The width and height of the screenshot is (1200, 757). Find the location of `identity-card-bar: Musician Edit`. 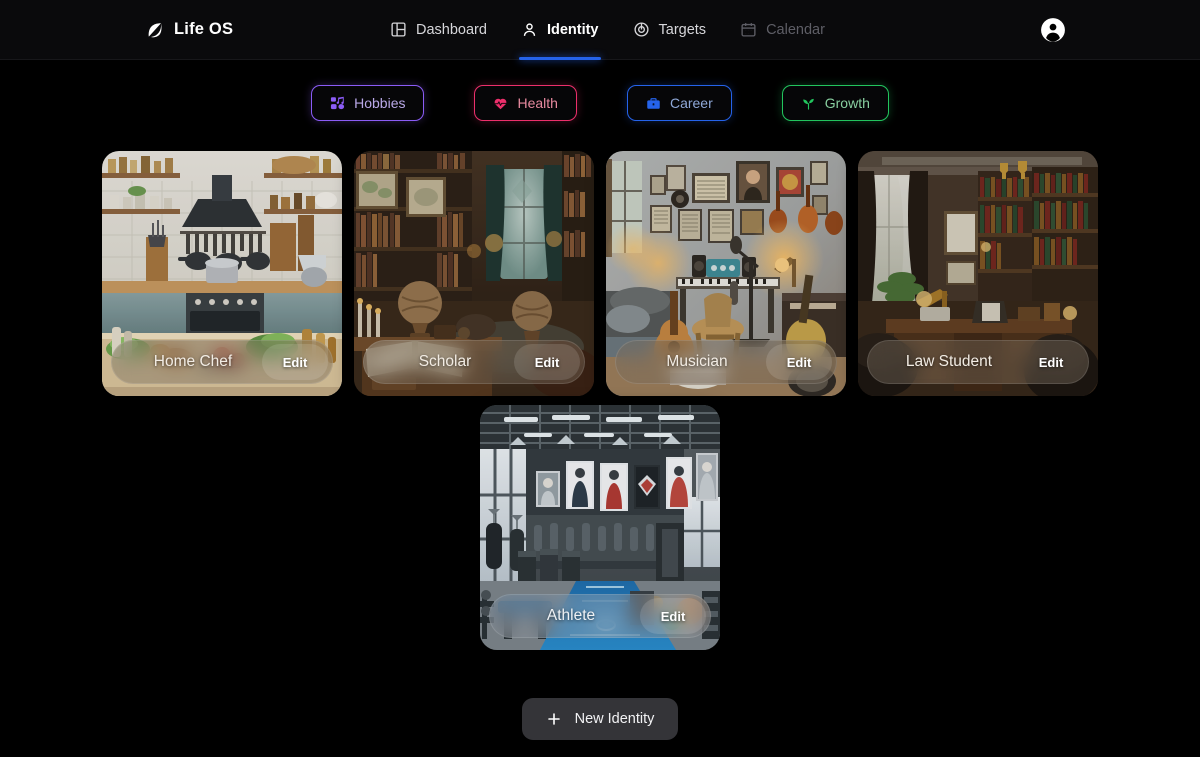

identity-card-bar: Musician Edit is located at coordinates (726, 362).